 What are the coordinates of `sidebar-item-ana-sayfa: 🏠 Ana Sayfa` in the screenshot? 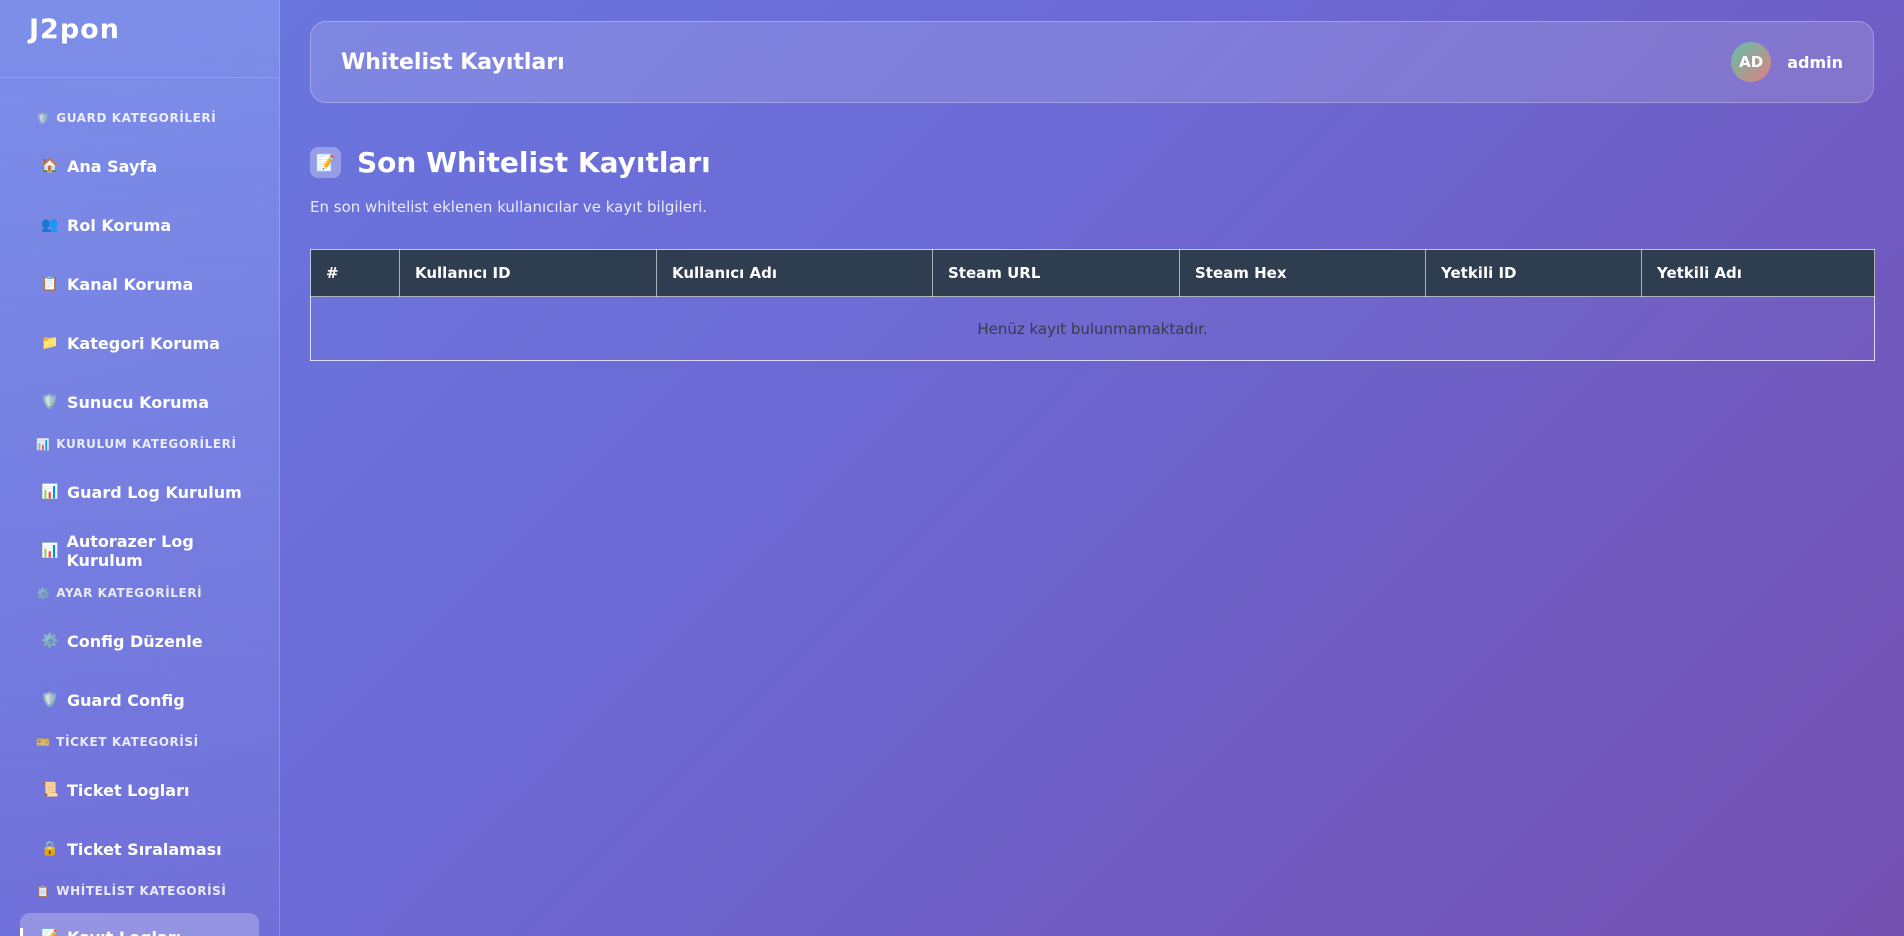 It's located at (139, 166).